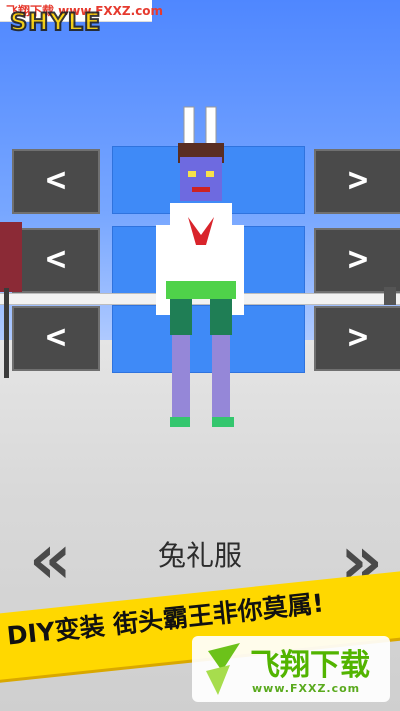 The width and height of the screenshot is (400, 711). What do you see at coordinates (390, 296) in the screenshot?
I see `hanger-right` at bounding box center [390, 296].